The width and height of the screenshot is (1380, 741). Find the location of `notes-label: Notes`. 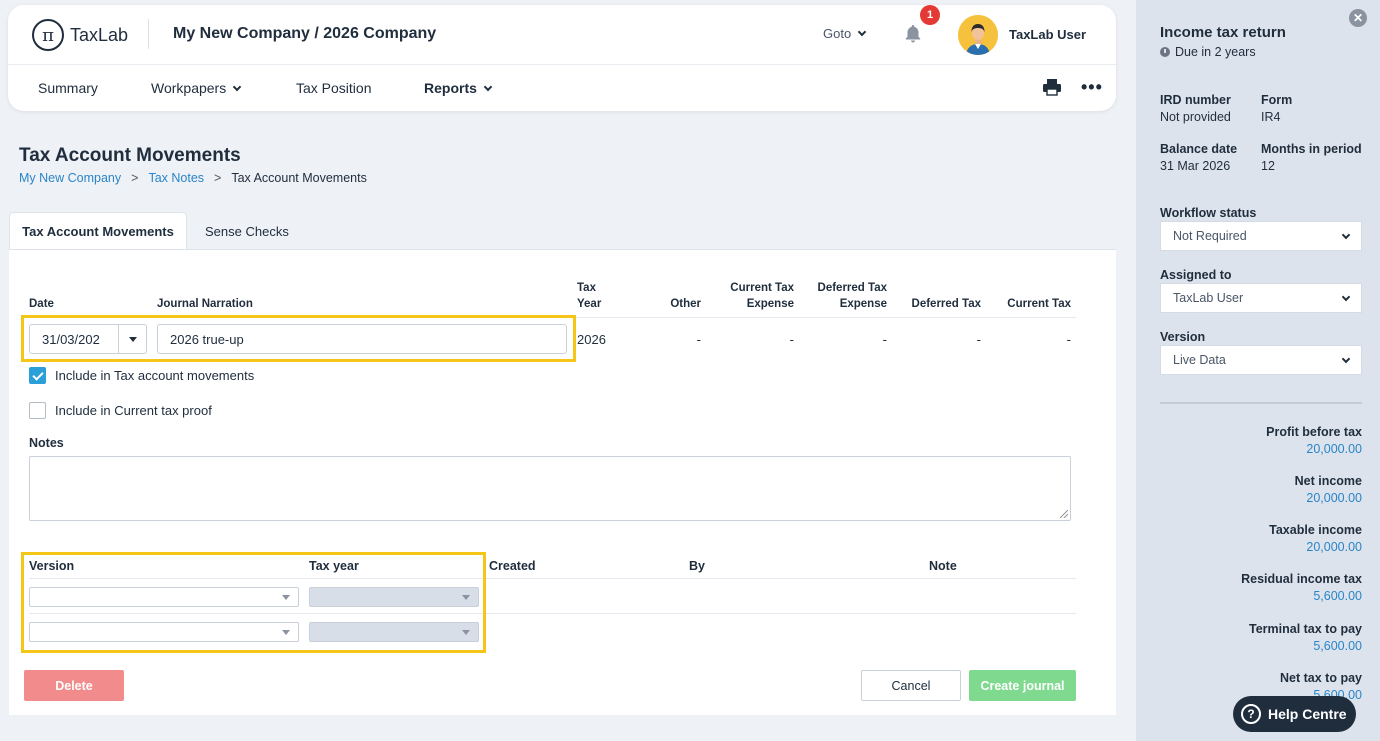

notes-label: Notes is located at coordinates (46, 443).